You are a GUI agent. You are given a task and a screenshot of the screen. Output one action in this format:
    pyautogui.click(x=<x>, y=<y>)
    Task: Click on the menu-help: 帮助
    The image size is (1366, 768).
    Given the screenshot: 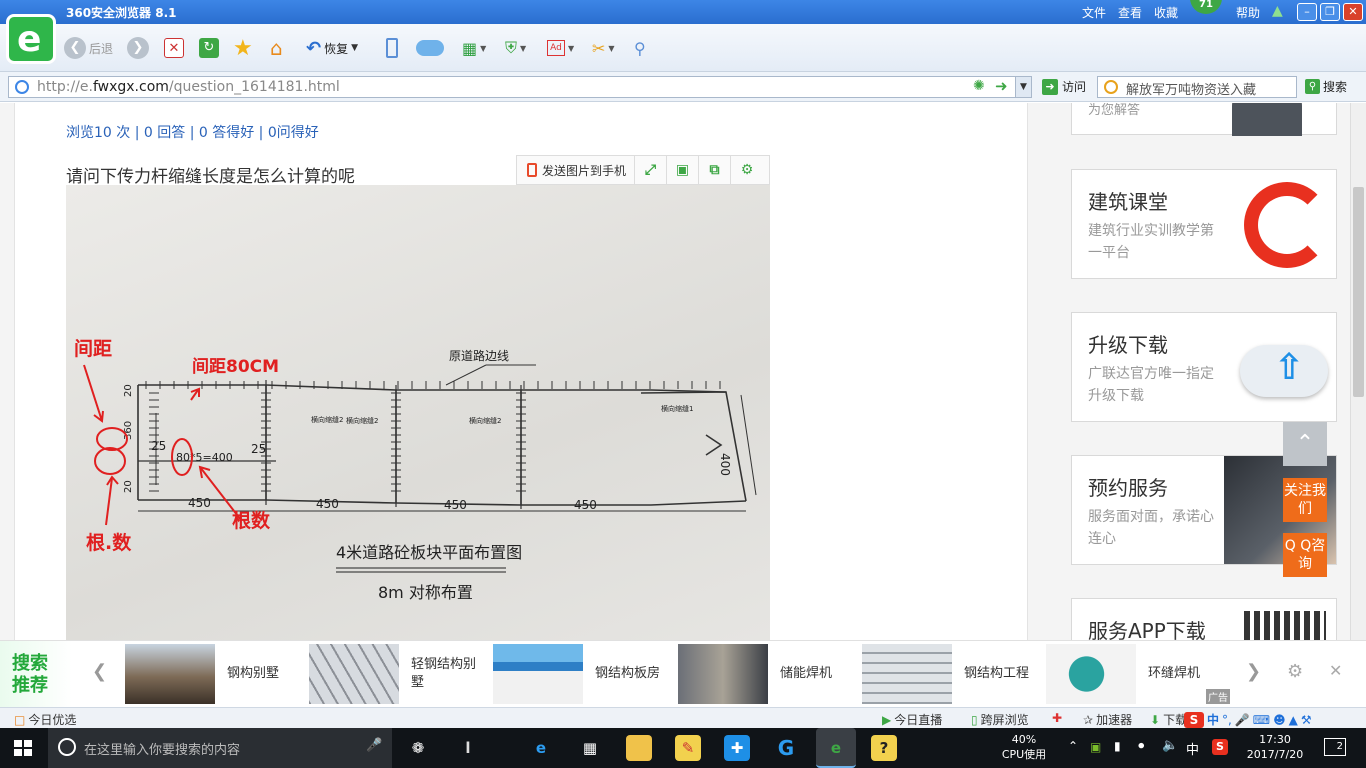 What is the action you would take?
    pyautogui.click(x=1248, y=12)
    